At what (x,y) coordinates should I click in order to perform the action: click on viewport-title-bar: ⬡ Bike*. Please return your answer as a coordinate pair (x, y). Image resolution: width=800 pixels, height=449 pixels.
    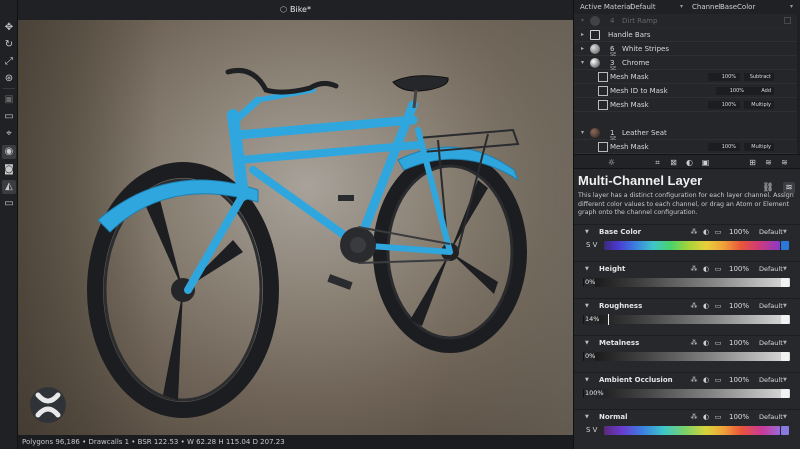
    Looking at the image, I should click on (295, 10).